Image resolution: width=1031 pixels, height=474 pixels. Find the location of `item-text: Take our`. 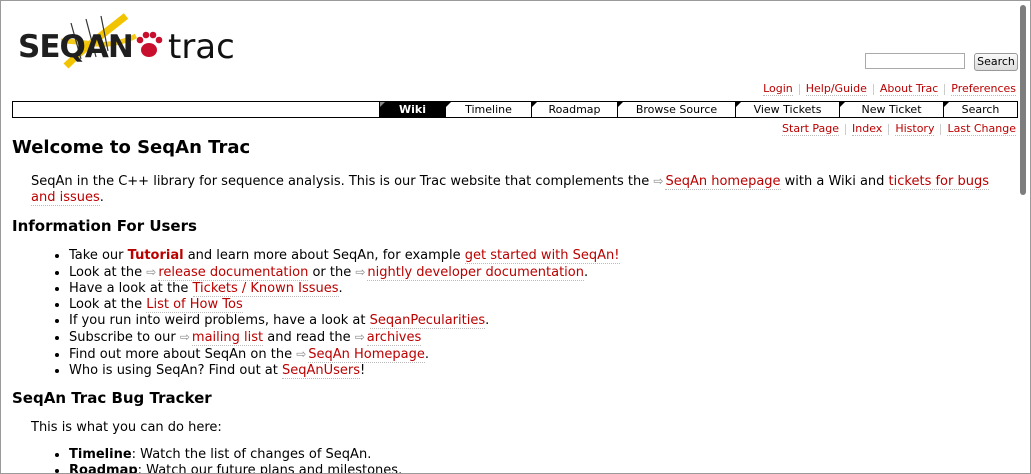

item-text: Take our is located at coordinates (98, 255).